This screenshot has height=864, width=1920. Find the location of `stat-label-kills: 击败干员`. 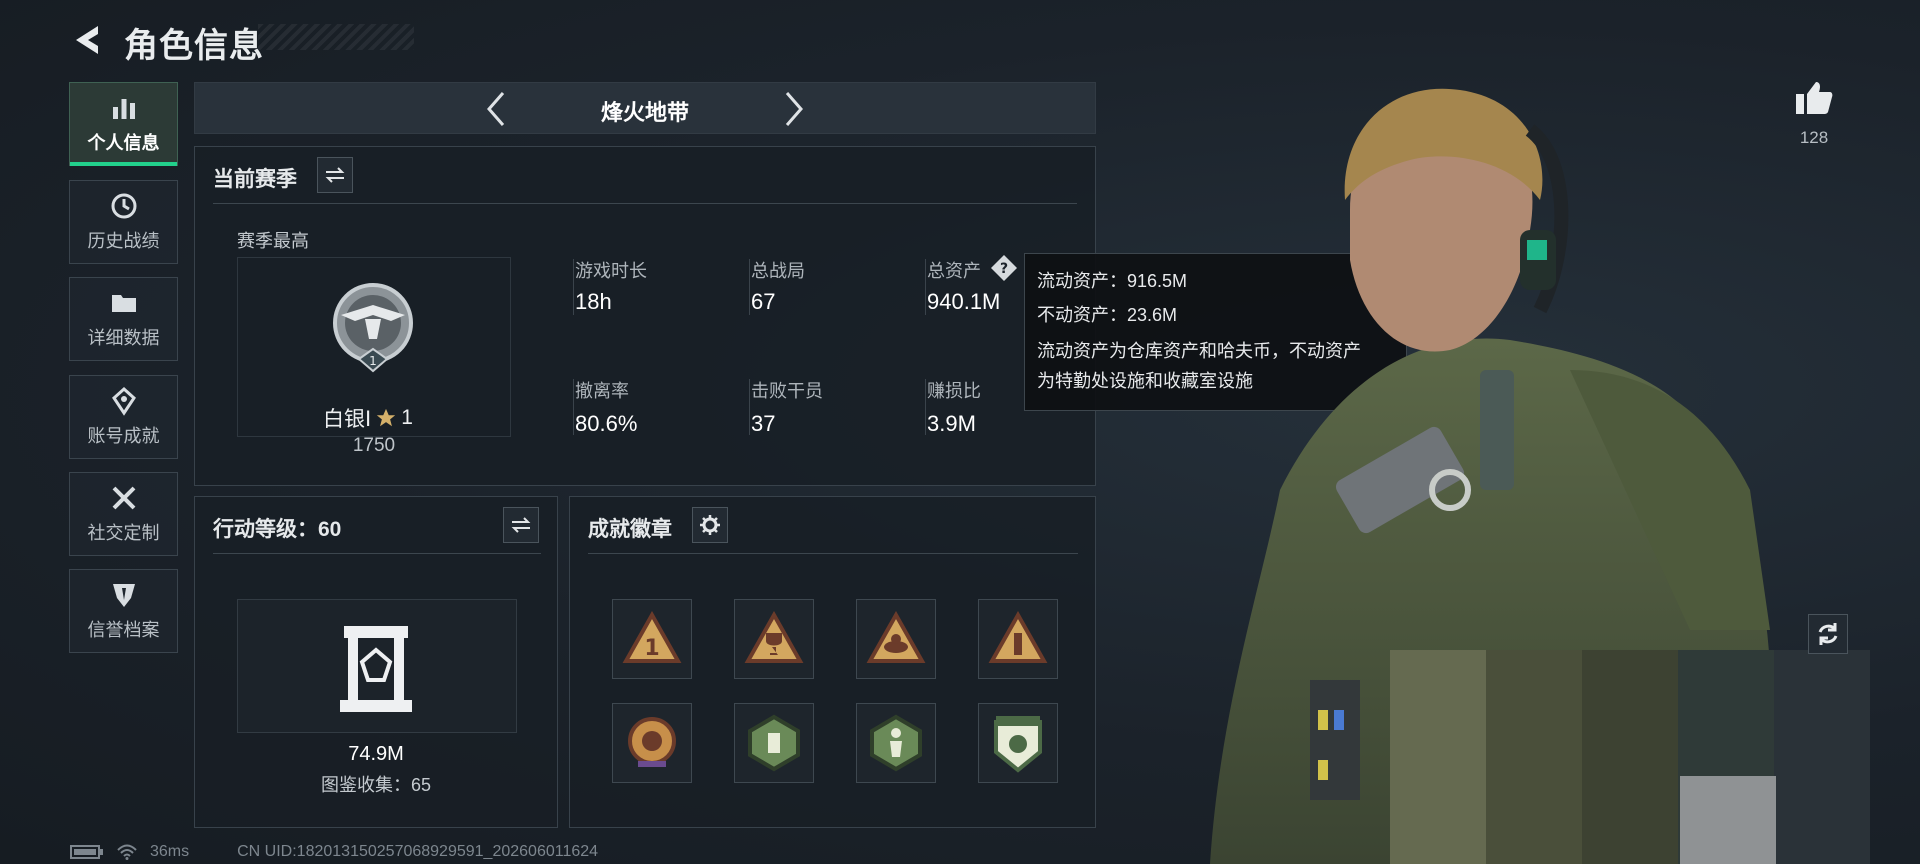

stat-label-kills: 击败干员 is located at coordinates (787, 391).